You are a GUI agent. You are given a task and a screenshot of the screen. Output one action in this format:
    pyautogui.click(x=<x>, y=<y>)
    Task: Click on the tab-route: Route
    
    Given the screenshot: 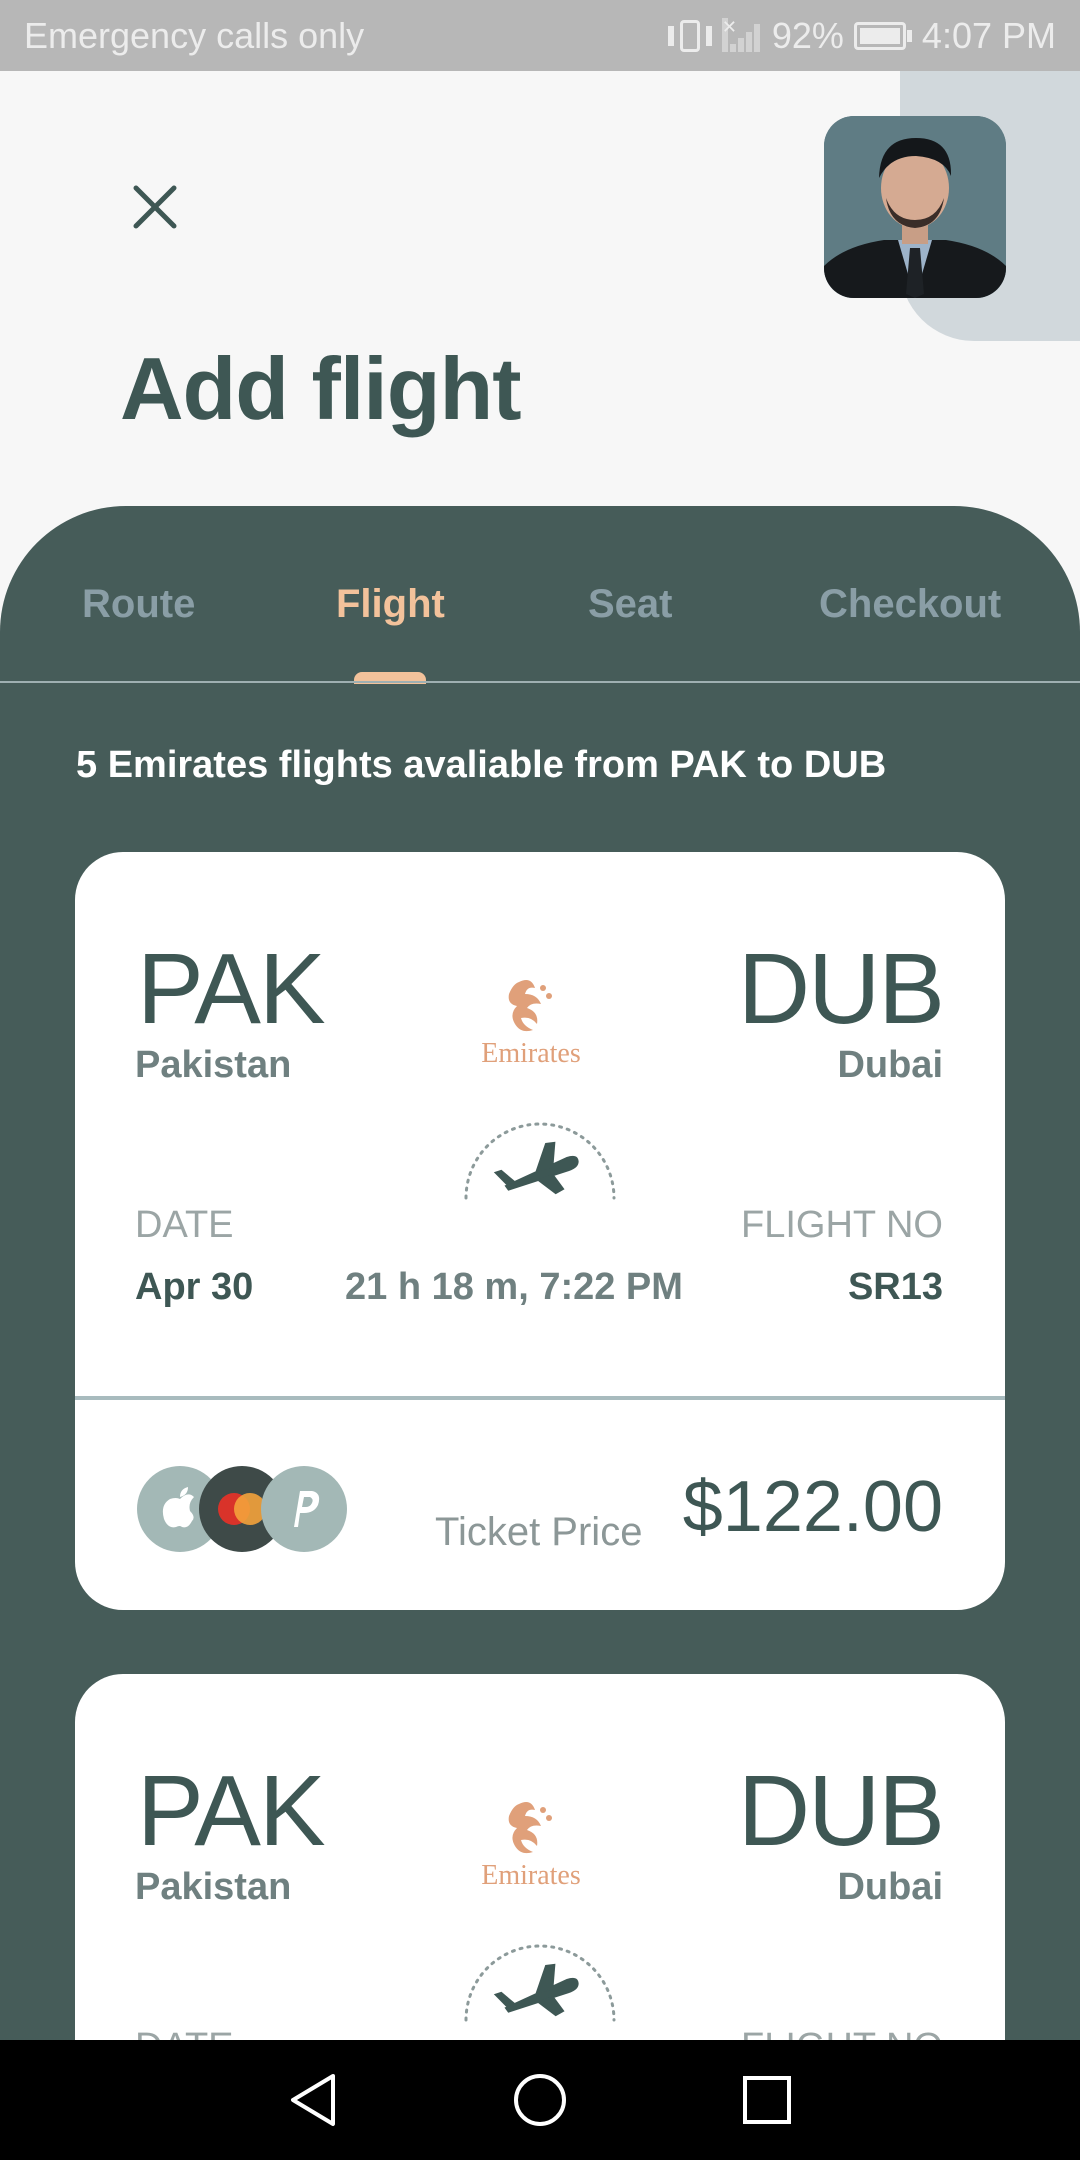 What is the action you would take?
    pyautogui.click(x=138, y=604)
    